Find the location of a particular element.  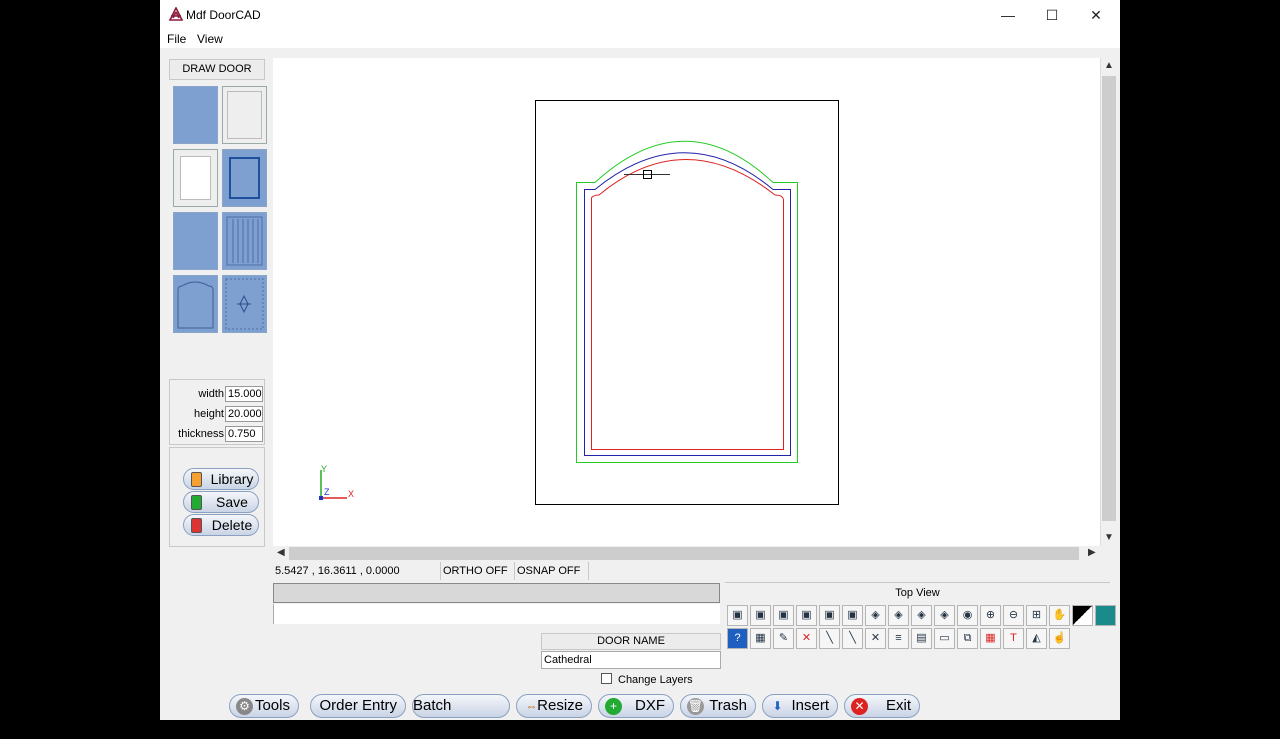

line-tool-icon: ╲ is located at coordinates (829, 638).